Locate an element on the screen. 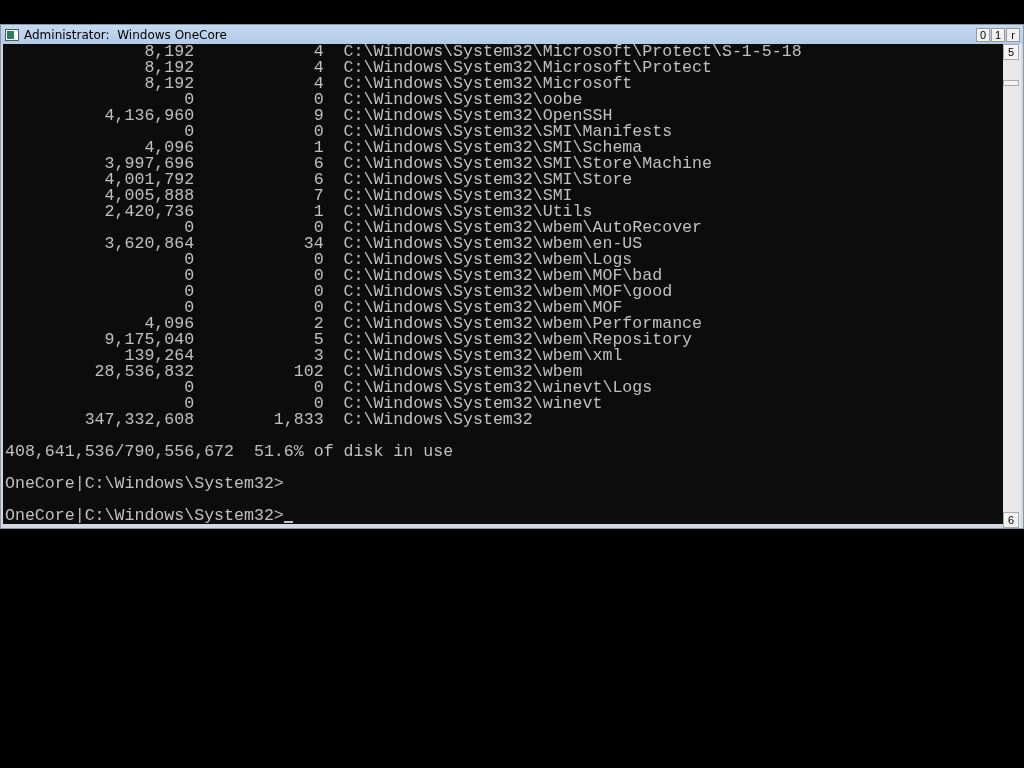 This screenshot has width=1024, height=768. path-cell: C:\Windows\System32\wbem\Performance is located at coordinates (522, 324).